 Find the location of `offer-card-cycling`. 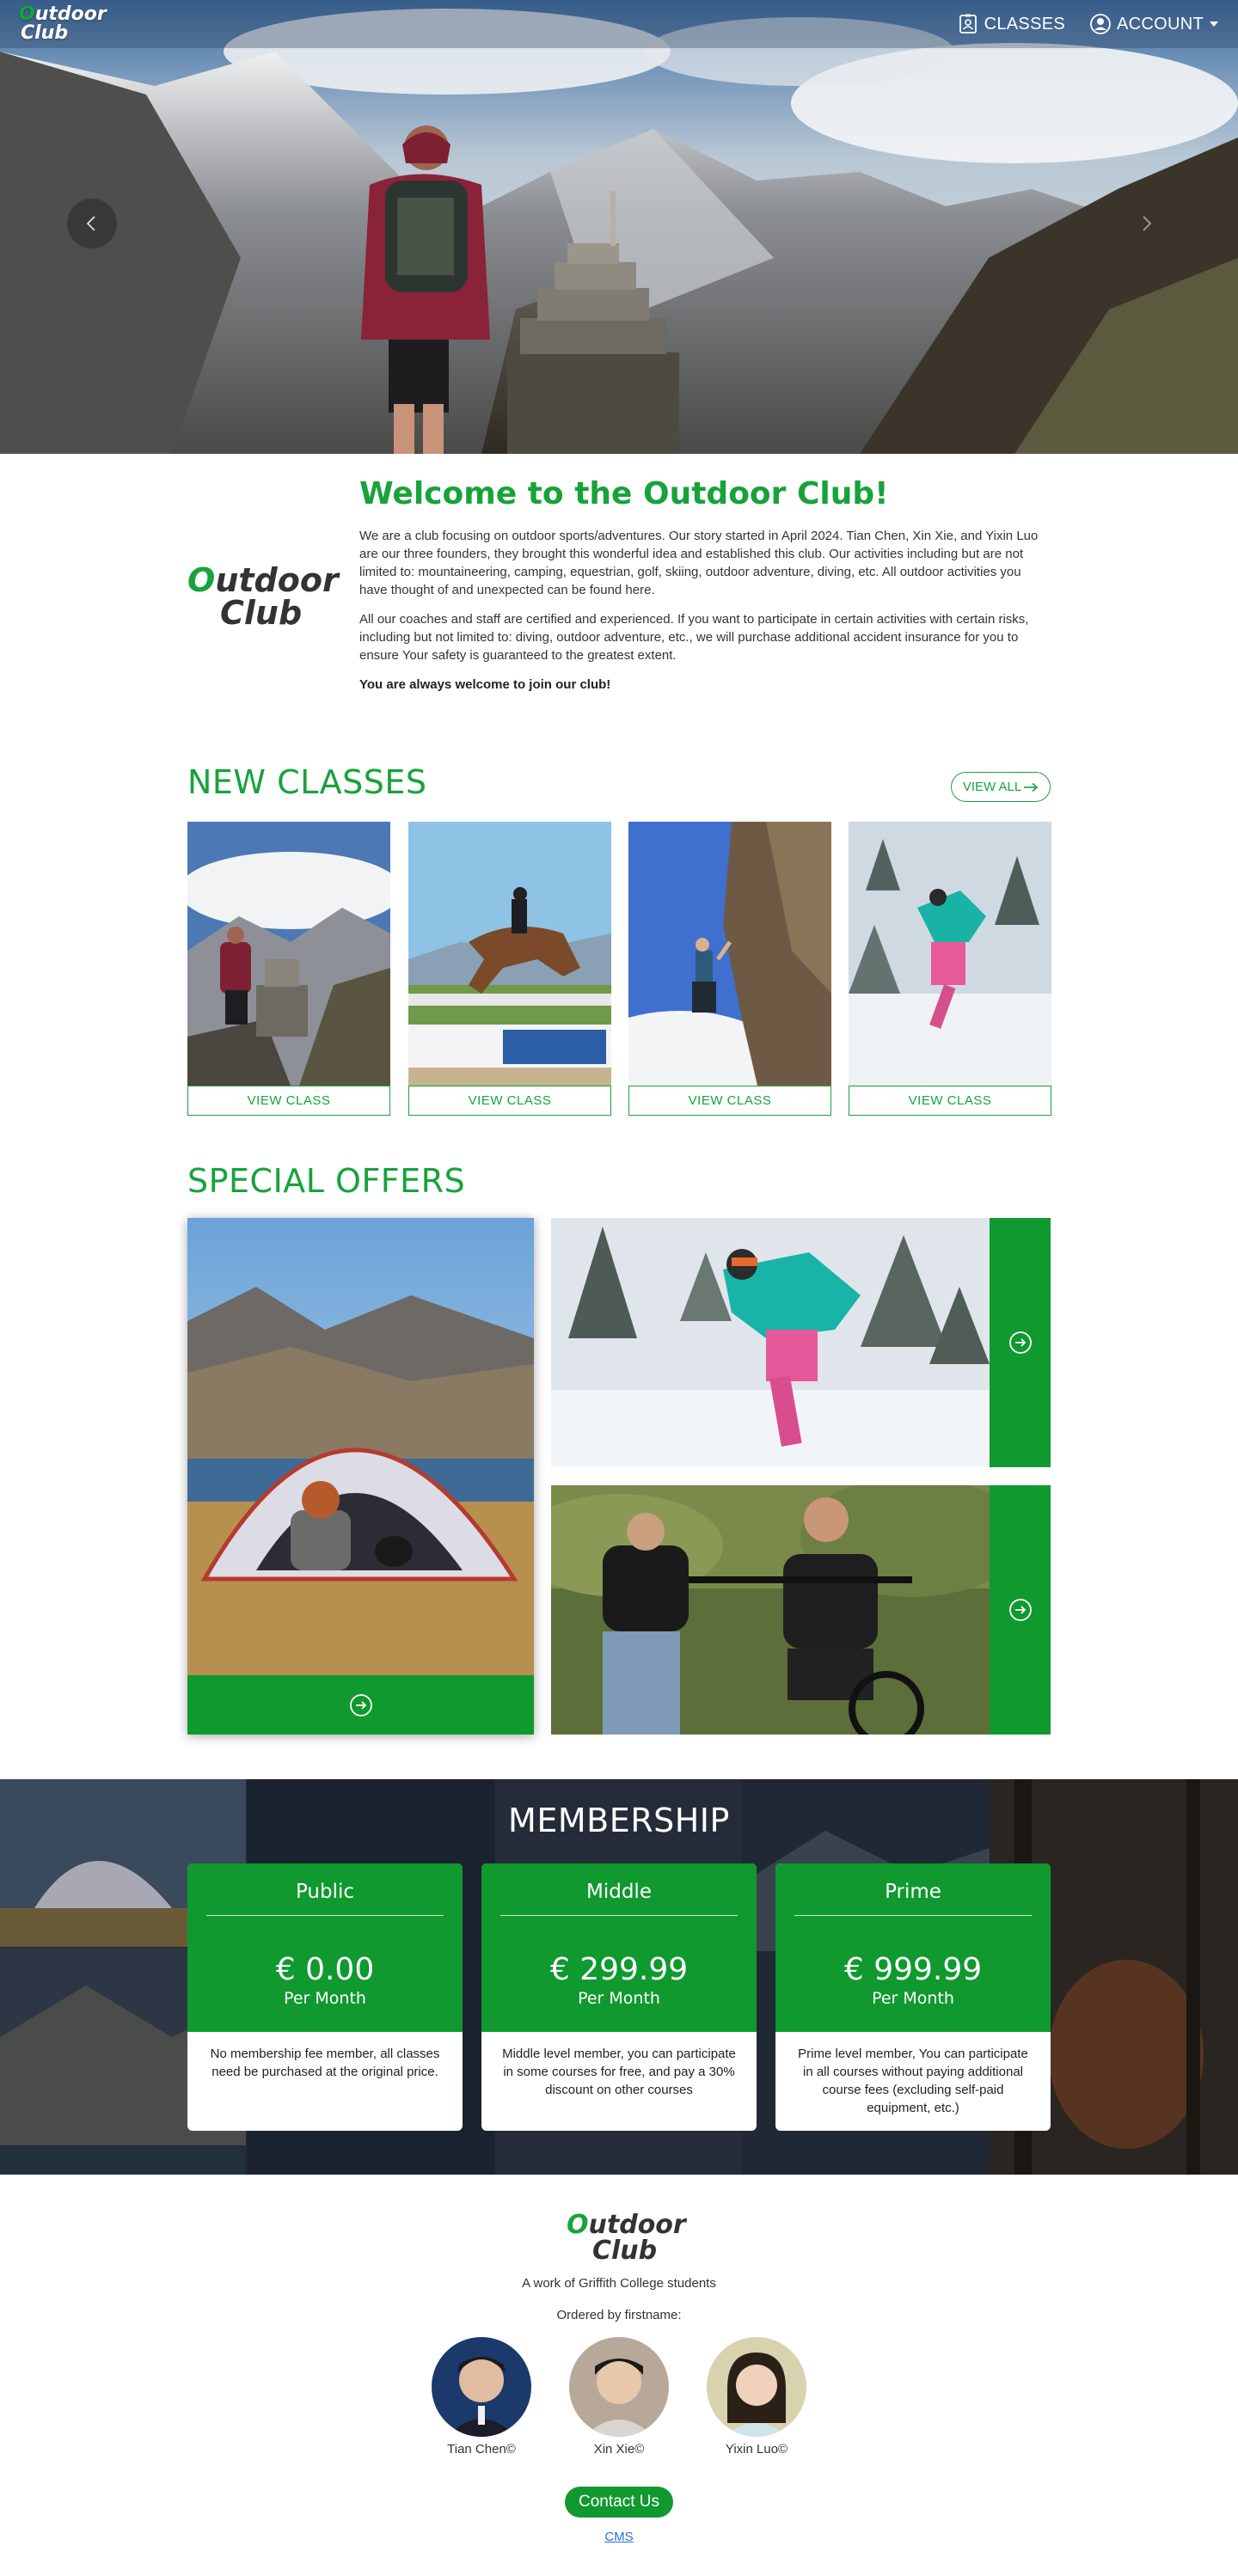

offer-card-cycling is located at coordinates (801, 1610).